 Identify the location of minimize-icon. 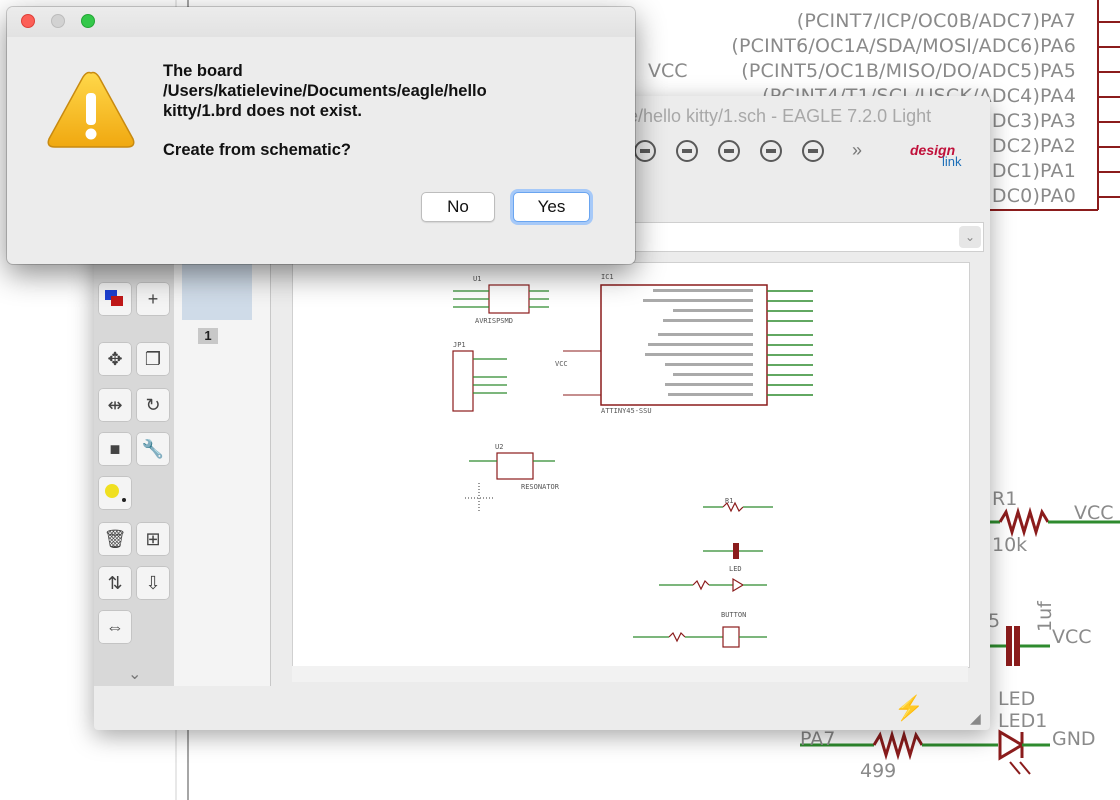
(58, 21).